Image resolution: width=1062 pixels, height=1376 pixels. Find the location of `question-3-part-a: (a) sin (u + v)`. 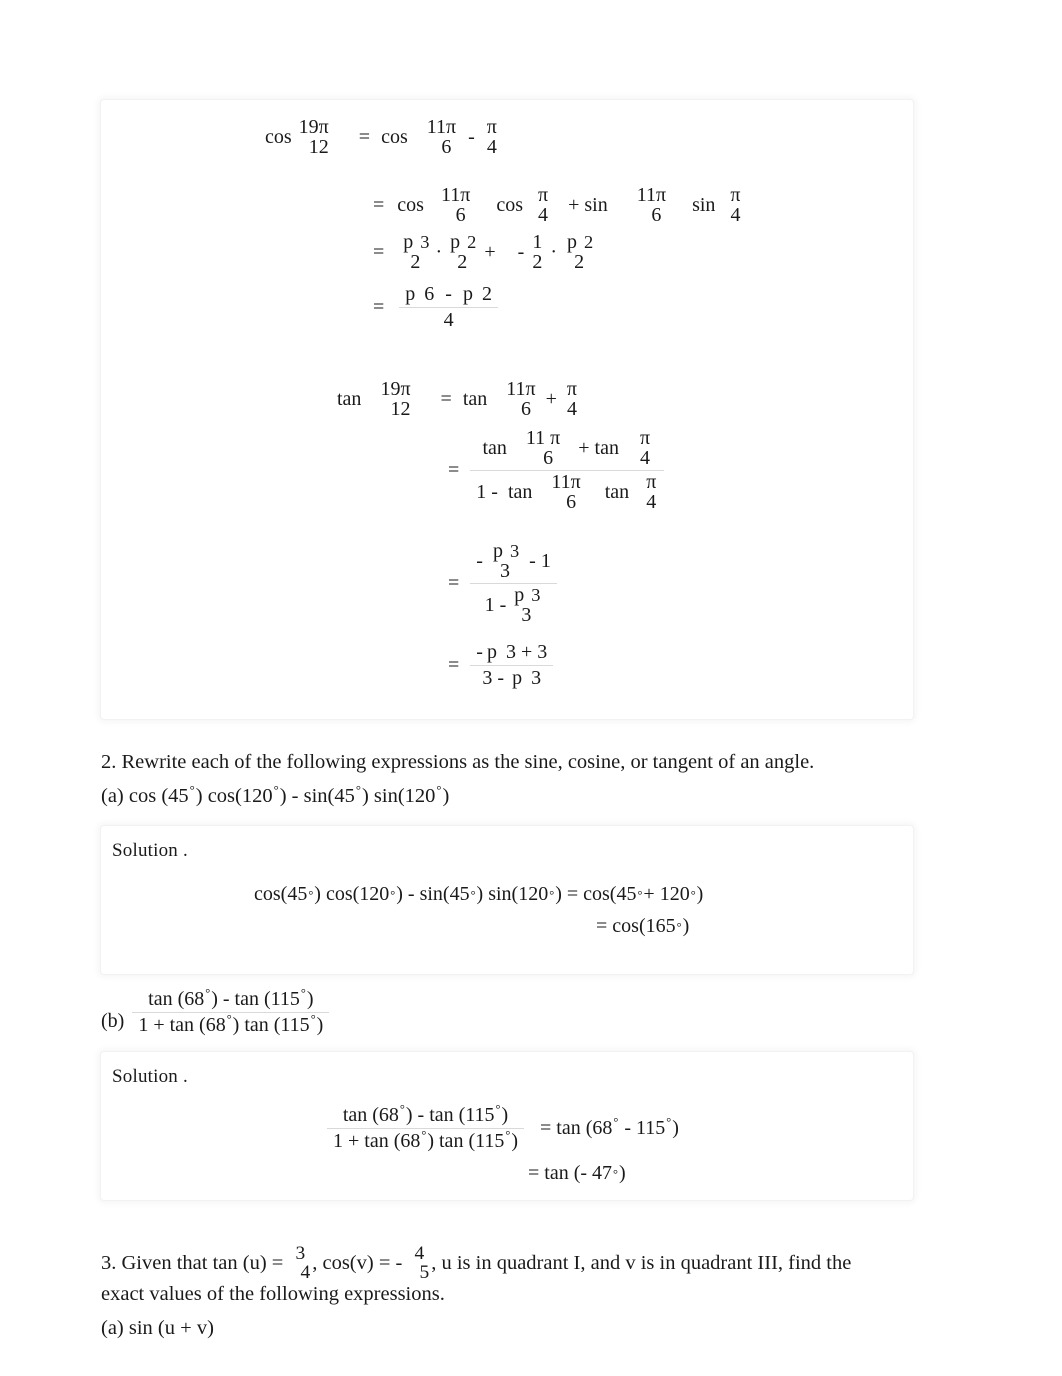

question-3-part-a: (a) sin (u + v) is located at coordinates (157, 1328).